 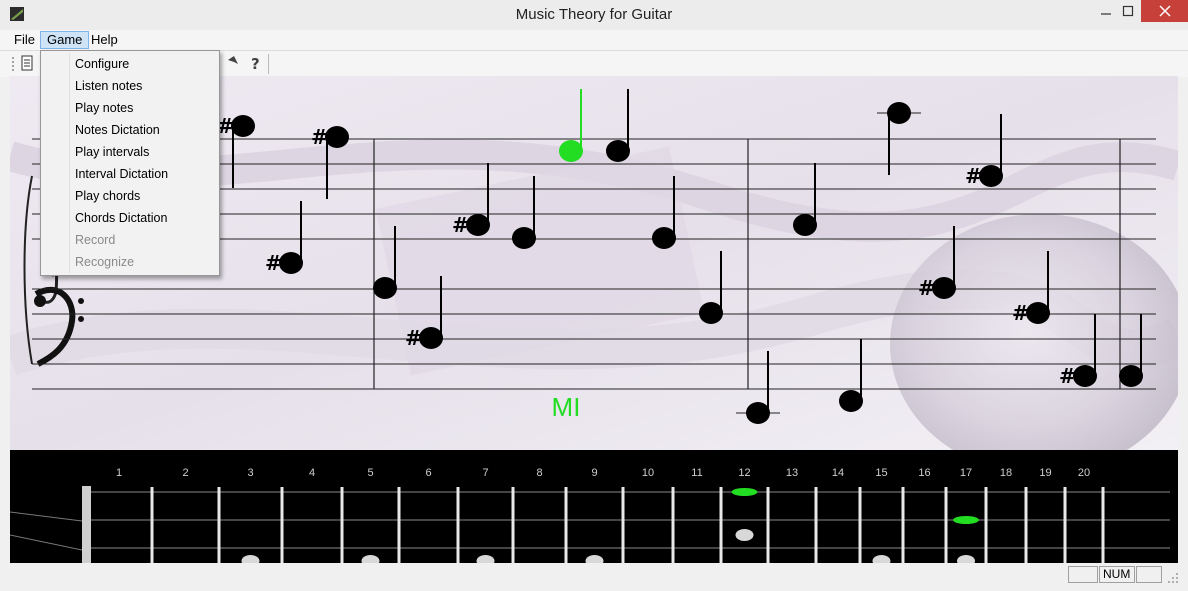 I want to click on menu-item-interval-dictation: Interval Dictation, so click(x=121, y=174).